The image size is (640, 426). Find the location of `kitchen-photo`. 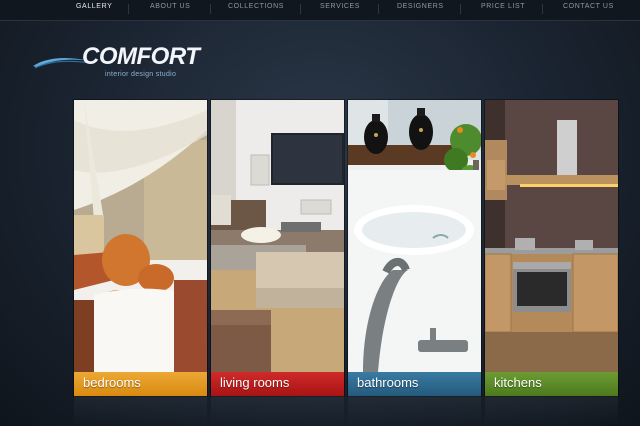

kitchen-photo is located at coordinates (551, 236).